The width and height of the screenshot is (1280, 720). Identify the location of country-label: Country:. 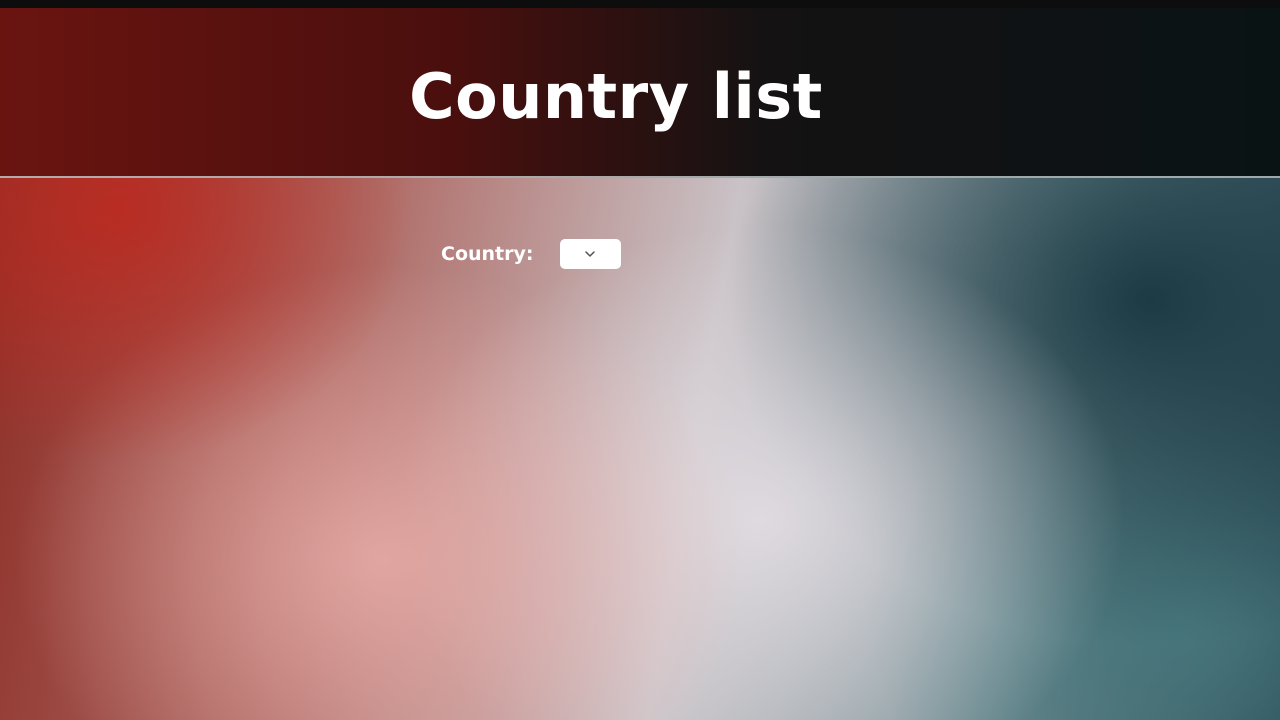
(487, 254).